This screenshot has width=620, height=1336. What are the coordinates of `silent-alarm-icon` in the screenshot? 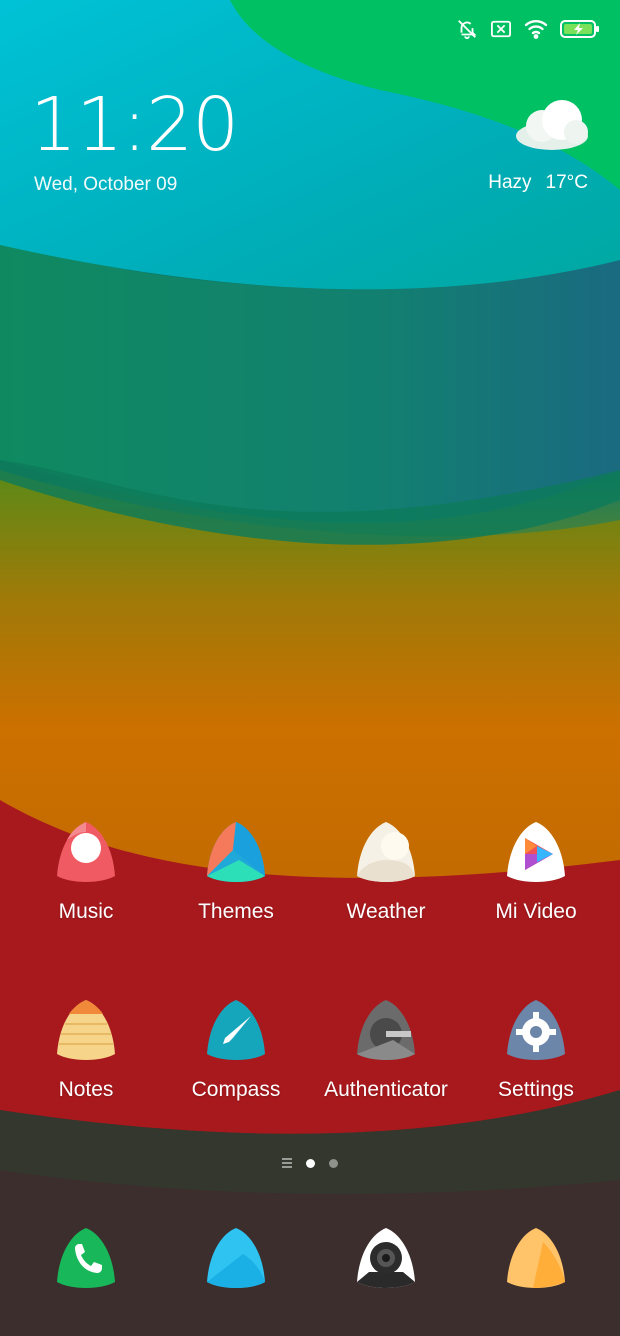 It's located at (467, 29).